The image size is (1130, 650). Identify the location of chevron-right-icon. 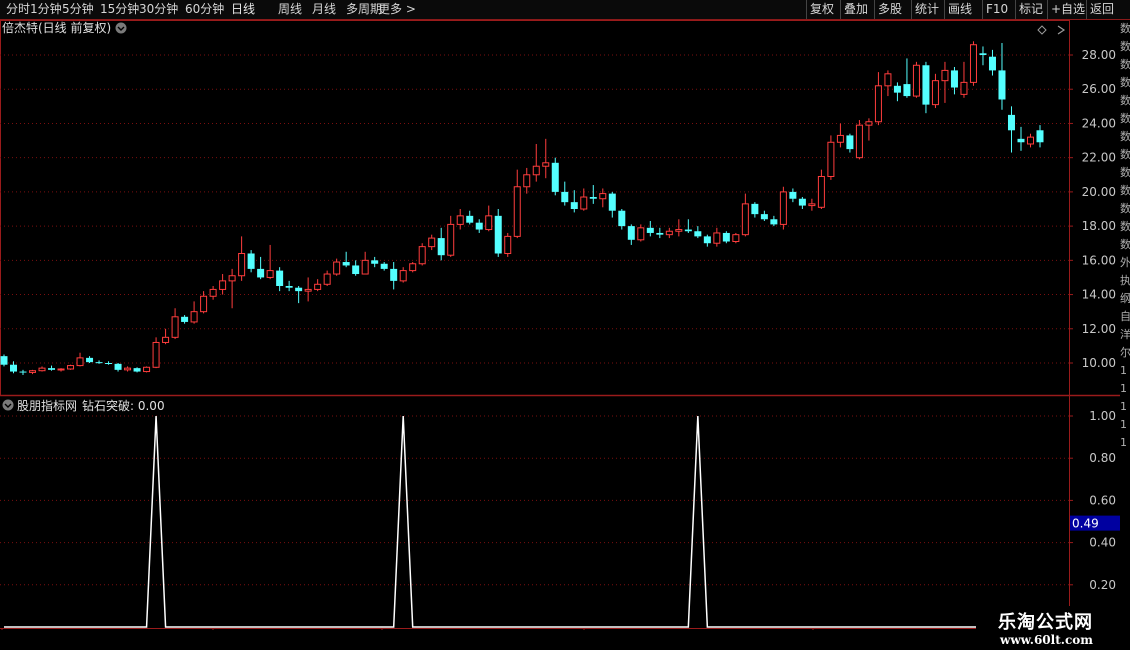
(1061, 30).